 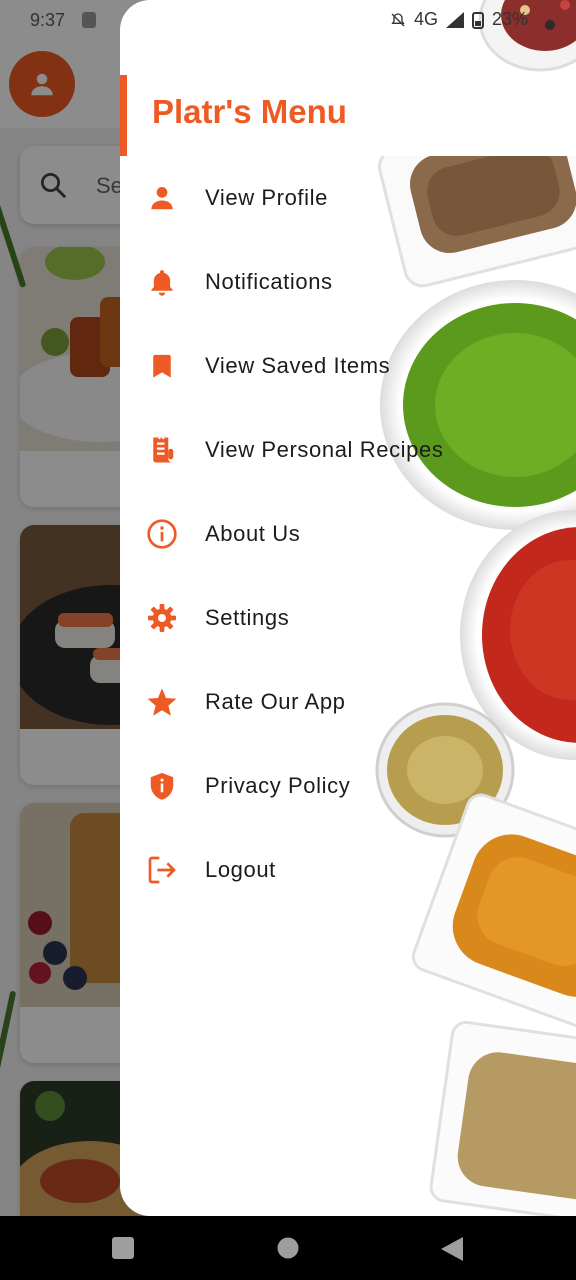 I want to click on menu-item-view-personal-recipes: View Personal Recipes, so click(x=348, y=450).